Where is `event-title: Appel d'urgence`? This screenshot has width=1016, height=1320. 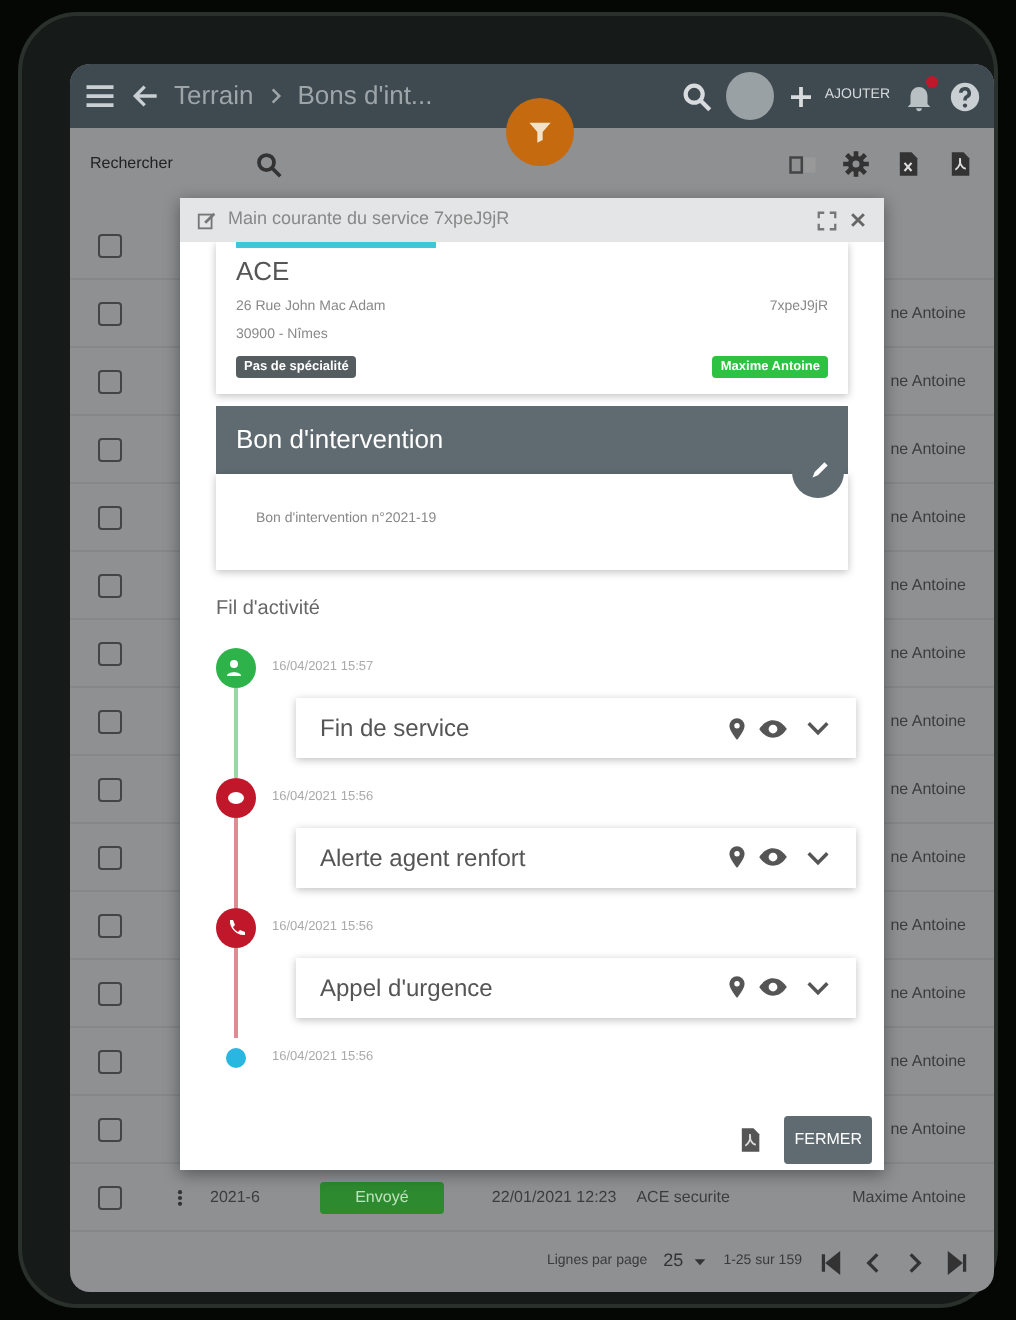 event-title: Appel d'urgence is located at coordinates (407, 988).